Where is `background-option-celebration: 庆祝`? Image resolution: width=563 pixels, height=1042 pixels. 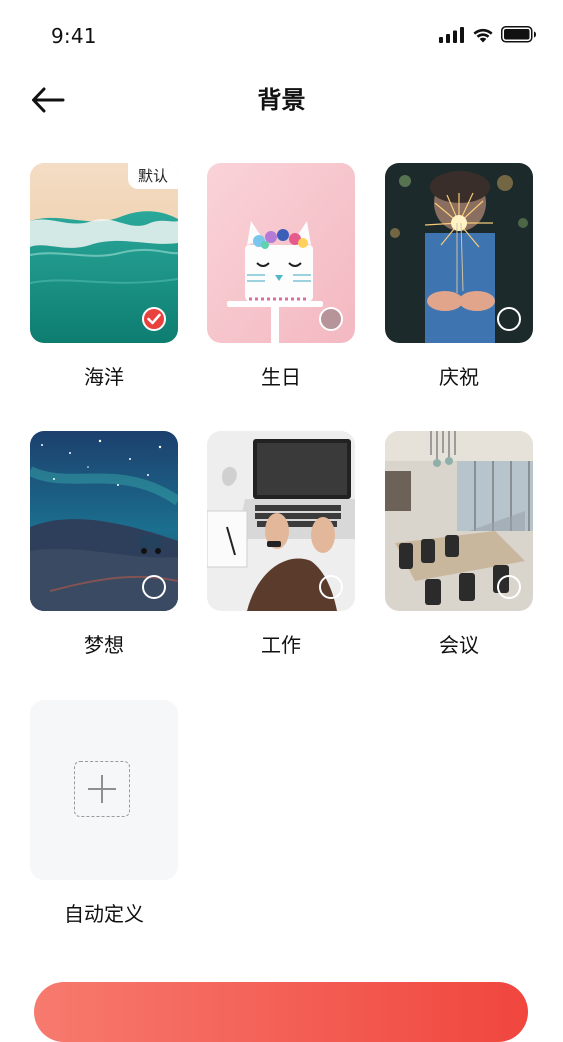 background-option-celebration: 庆祝 is located at coordinates (459, 277).